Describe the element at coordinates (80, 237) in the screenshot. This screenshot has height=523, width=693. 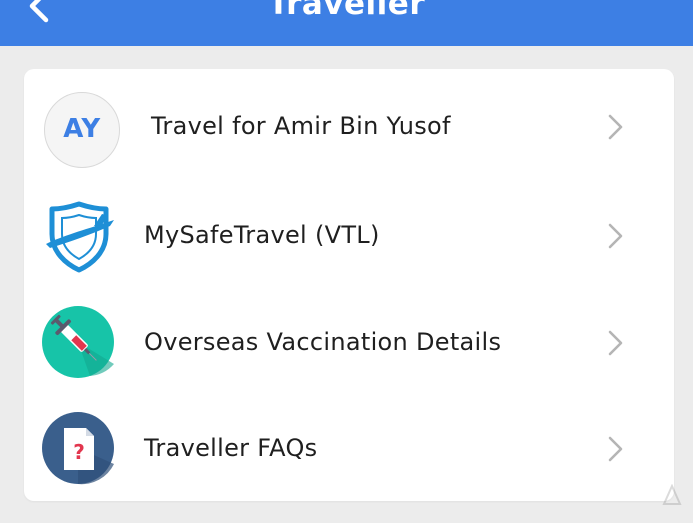
I see `shield-plane-icon` at that location.